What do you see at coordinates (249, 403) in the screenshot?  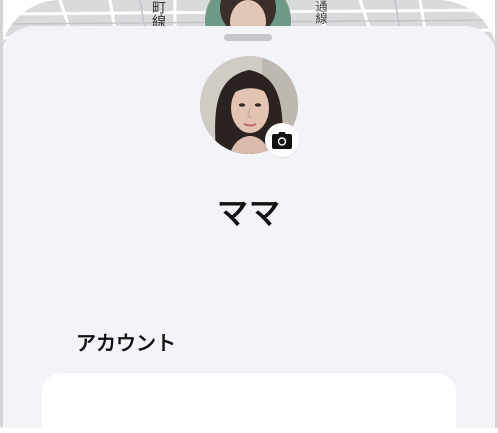 I see `account-card` at bounding box center [249, 403].